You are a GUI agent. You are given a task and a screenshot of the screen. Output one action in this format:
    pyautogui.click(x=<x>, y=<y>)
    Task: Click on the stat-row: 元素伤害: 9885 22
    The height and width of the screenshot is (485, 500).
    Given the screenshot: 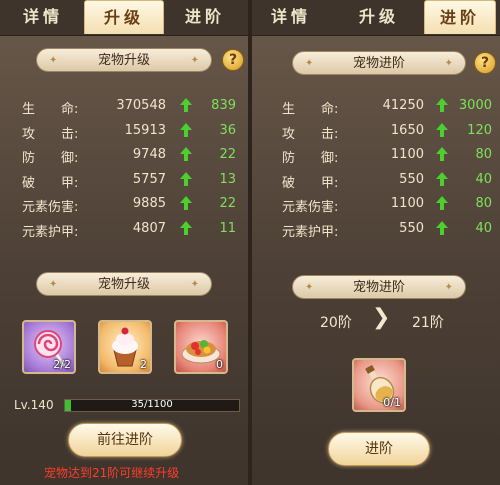 What is the action you would take?
    pyautogui.click(x=124, y=204)
    